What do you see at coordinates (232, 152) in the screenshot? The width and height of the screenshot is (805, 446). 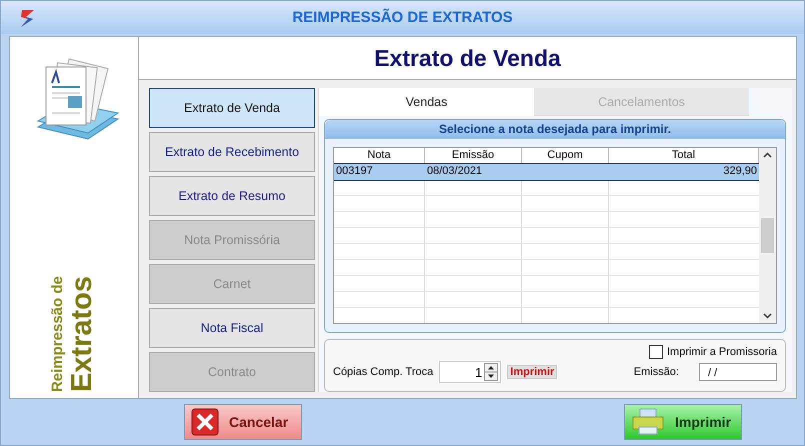 I see `menu-button: Extrato de Recebimento` at bounding box center [232, 152].